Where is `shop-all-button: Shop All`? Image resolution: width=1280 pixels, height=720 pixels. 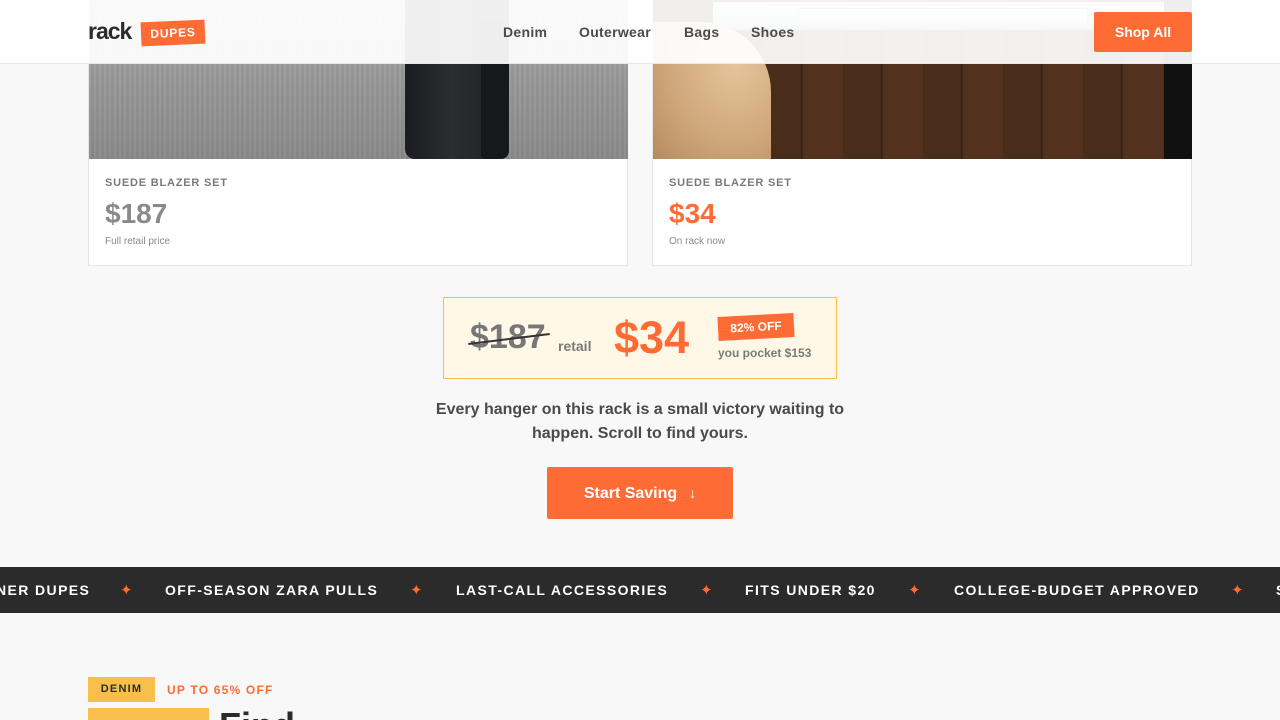
shop-all-button: Shop All is located at coordinates (1143, 32).